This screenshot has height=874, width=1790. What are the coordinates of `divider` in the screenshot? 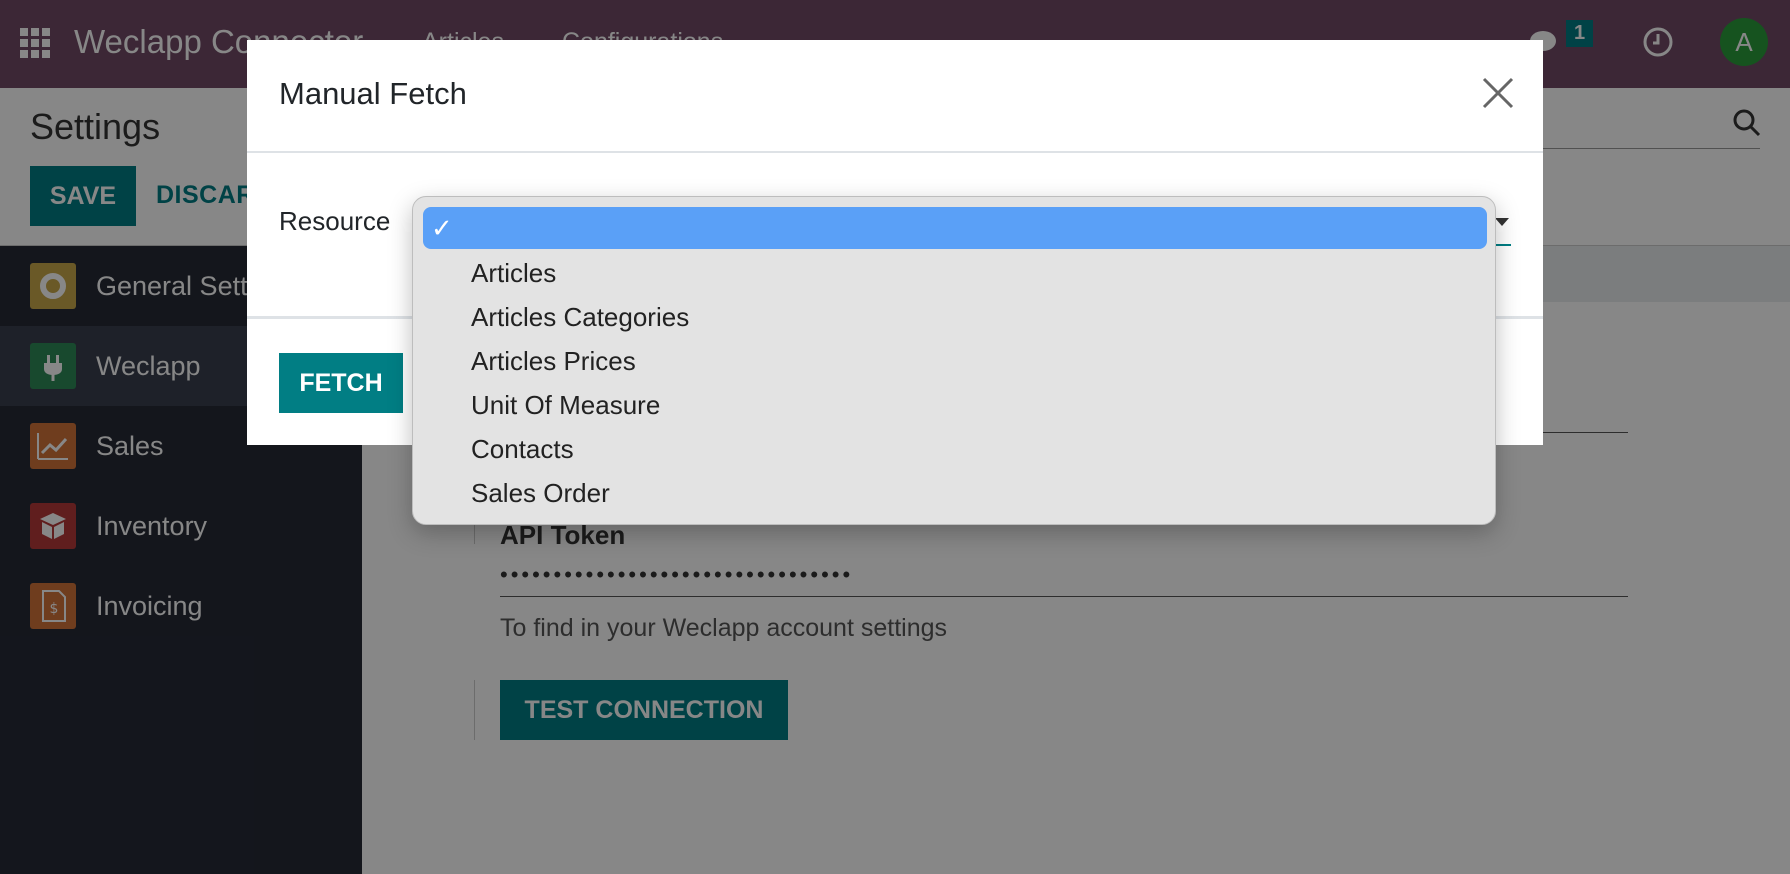 It's located at (895, 152).